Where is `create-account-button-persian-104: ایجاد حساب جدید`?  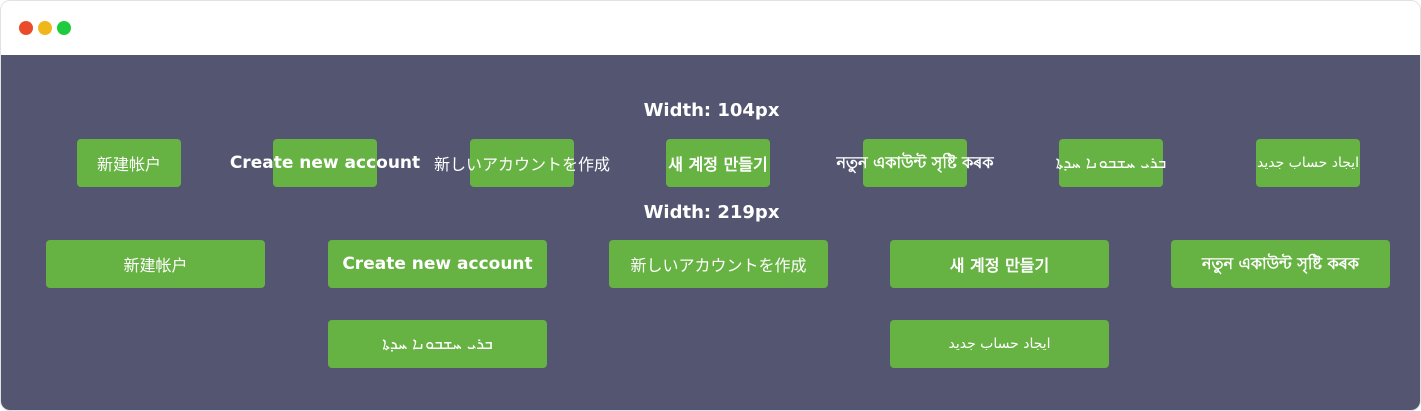 create-account-button-persian-104: ایجاد حساب جدید is located at coordinates (1308, 163).